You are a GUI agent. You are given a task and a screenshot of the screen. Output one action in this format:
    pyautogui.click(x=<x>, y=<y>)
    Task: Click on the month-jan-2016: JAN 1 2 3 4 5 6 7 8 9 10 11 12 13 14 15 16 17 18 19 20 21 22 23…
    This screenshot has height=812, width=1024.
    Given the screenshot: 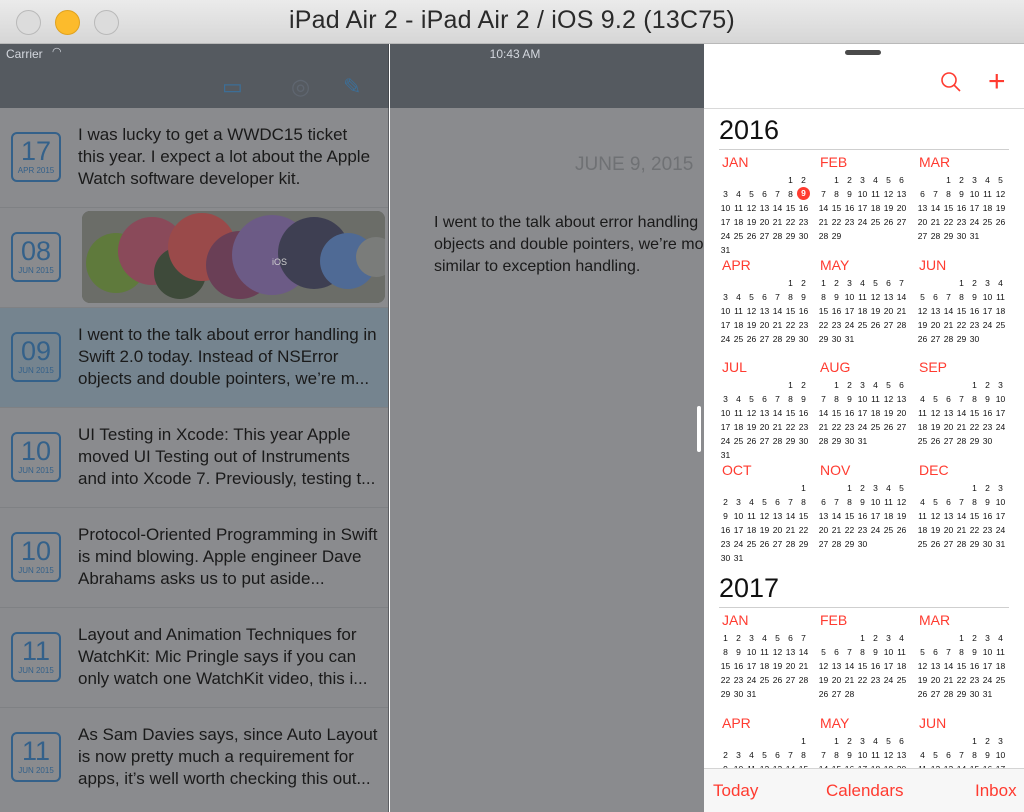 What is the action you would take?
    pyautogui.click(x=767, y=205)
    